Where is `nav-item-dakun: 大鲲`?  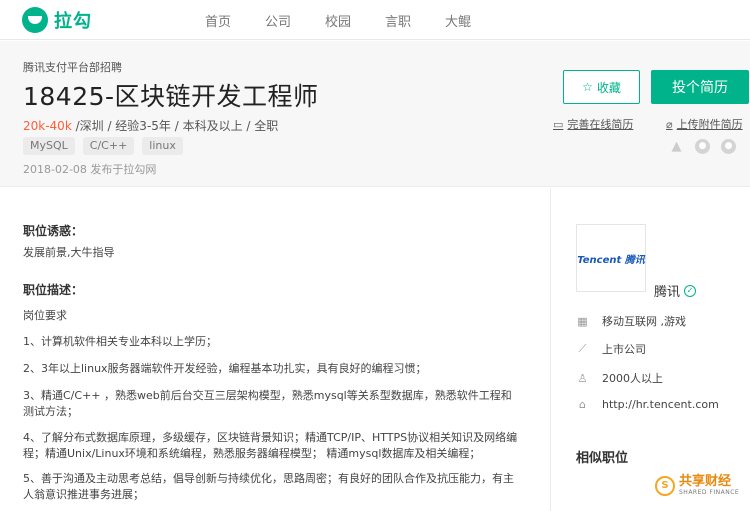 nav-item-dakun: 大鲲 is located at coordinates (459, 20).